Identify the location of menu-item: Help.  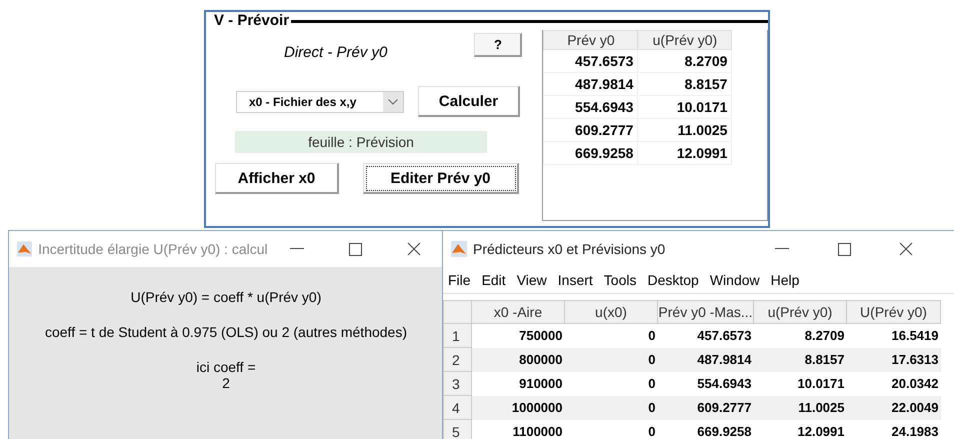
(785, 280).